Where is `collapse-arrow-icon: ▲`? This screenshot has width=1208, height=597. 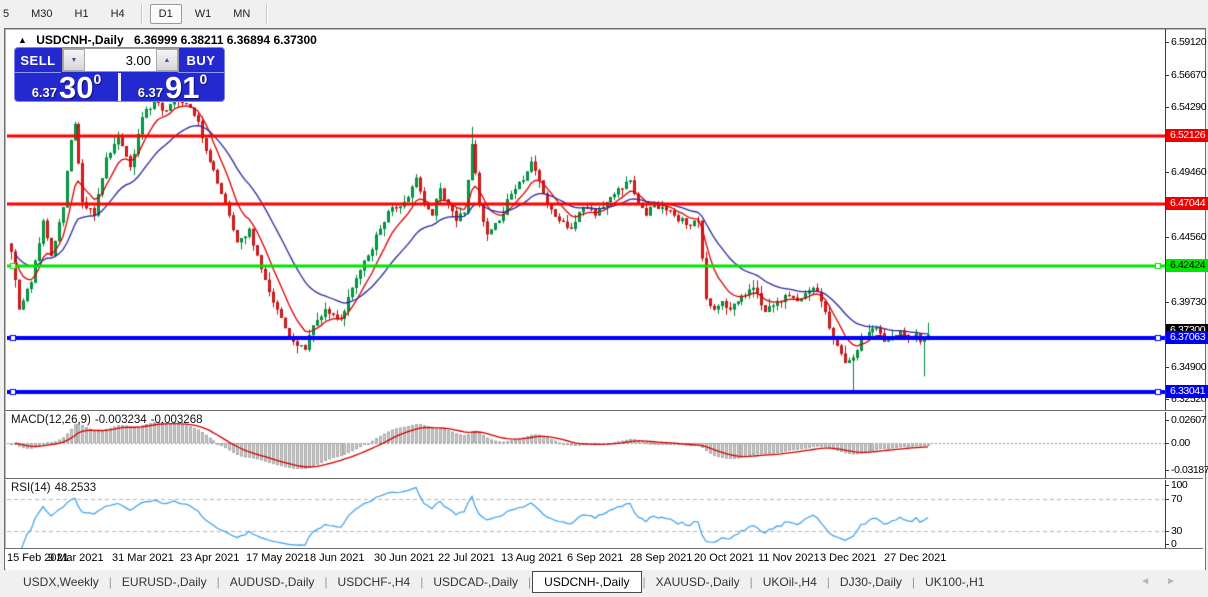 collapse-arrow-icon: ▲ is located at coordinates (22, 40).